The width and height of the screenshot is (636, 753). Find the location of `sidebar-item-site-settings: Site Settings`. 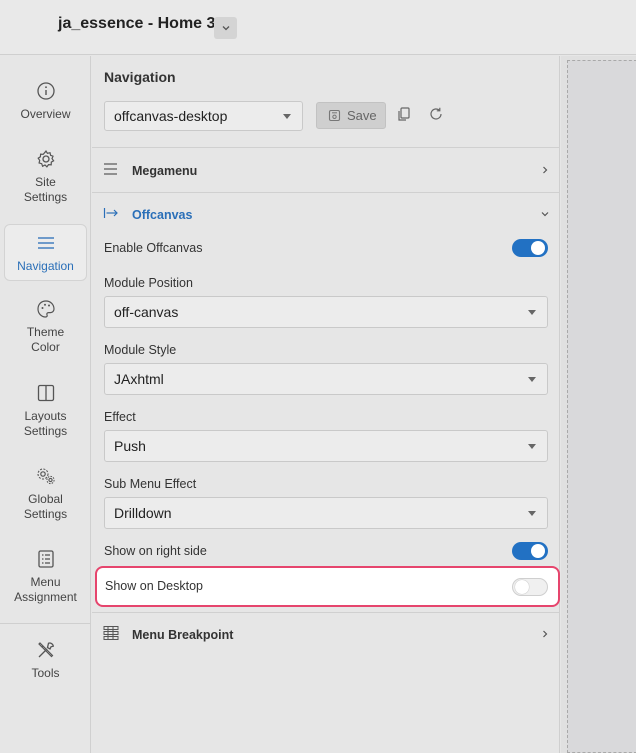

sidebar-item-site-settings: Site Settings is located at coordinates (45, 176).